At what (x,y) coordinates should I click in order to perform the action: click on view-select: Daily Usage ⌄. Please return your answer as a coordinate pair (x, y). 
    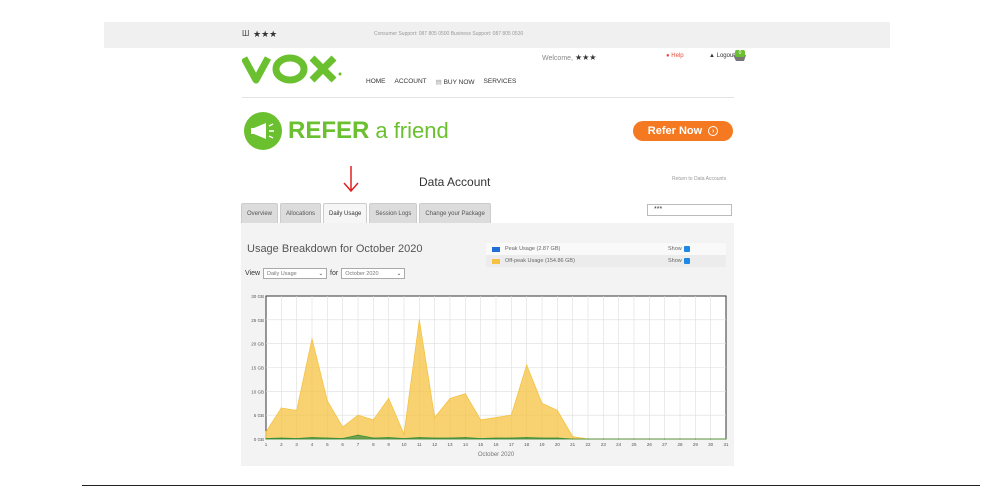
    Looking at the image, I should click on (295, 273).